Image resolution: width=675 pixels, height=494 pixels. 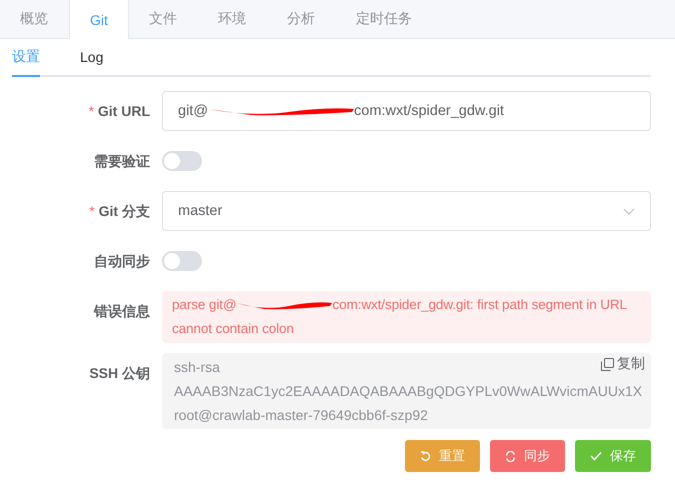 What do you see at coordinates (613, 456) in the screenshot?
I see `save-button: 保存` at bounding box center [613, 456].